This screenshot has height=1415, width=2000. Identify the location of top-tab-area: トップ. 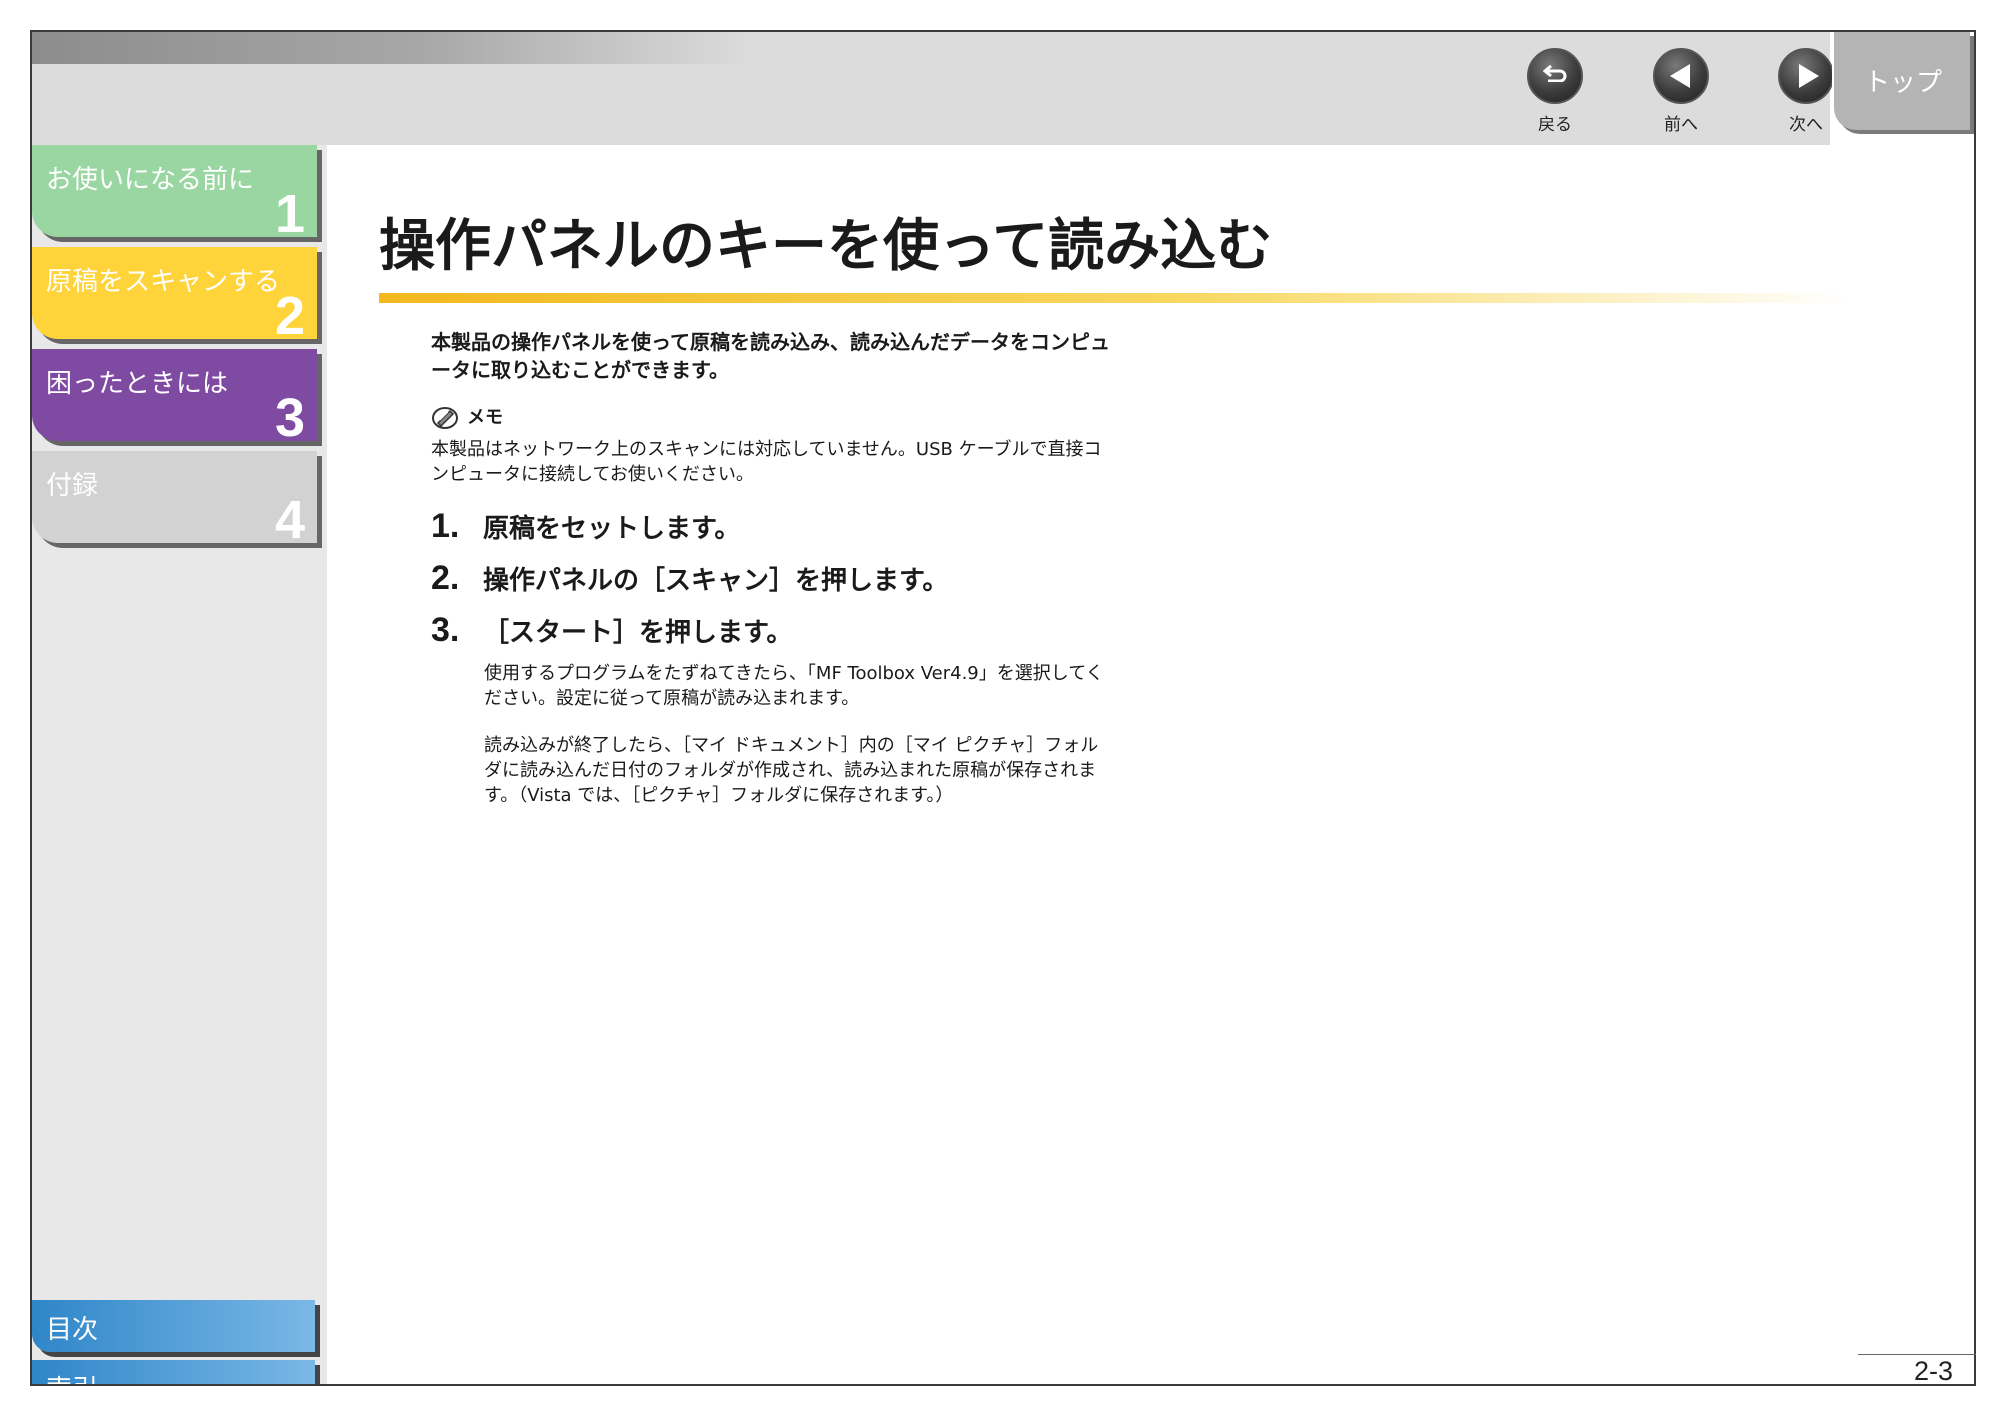
(1903, 88).